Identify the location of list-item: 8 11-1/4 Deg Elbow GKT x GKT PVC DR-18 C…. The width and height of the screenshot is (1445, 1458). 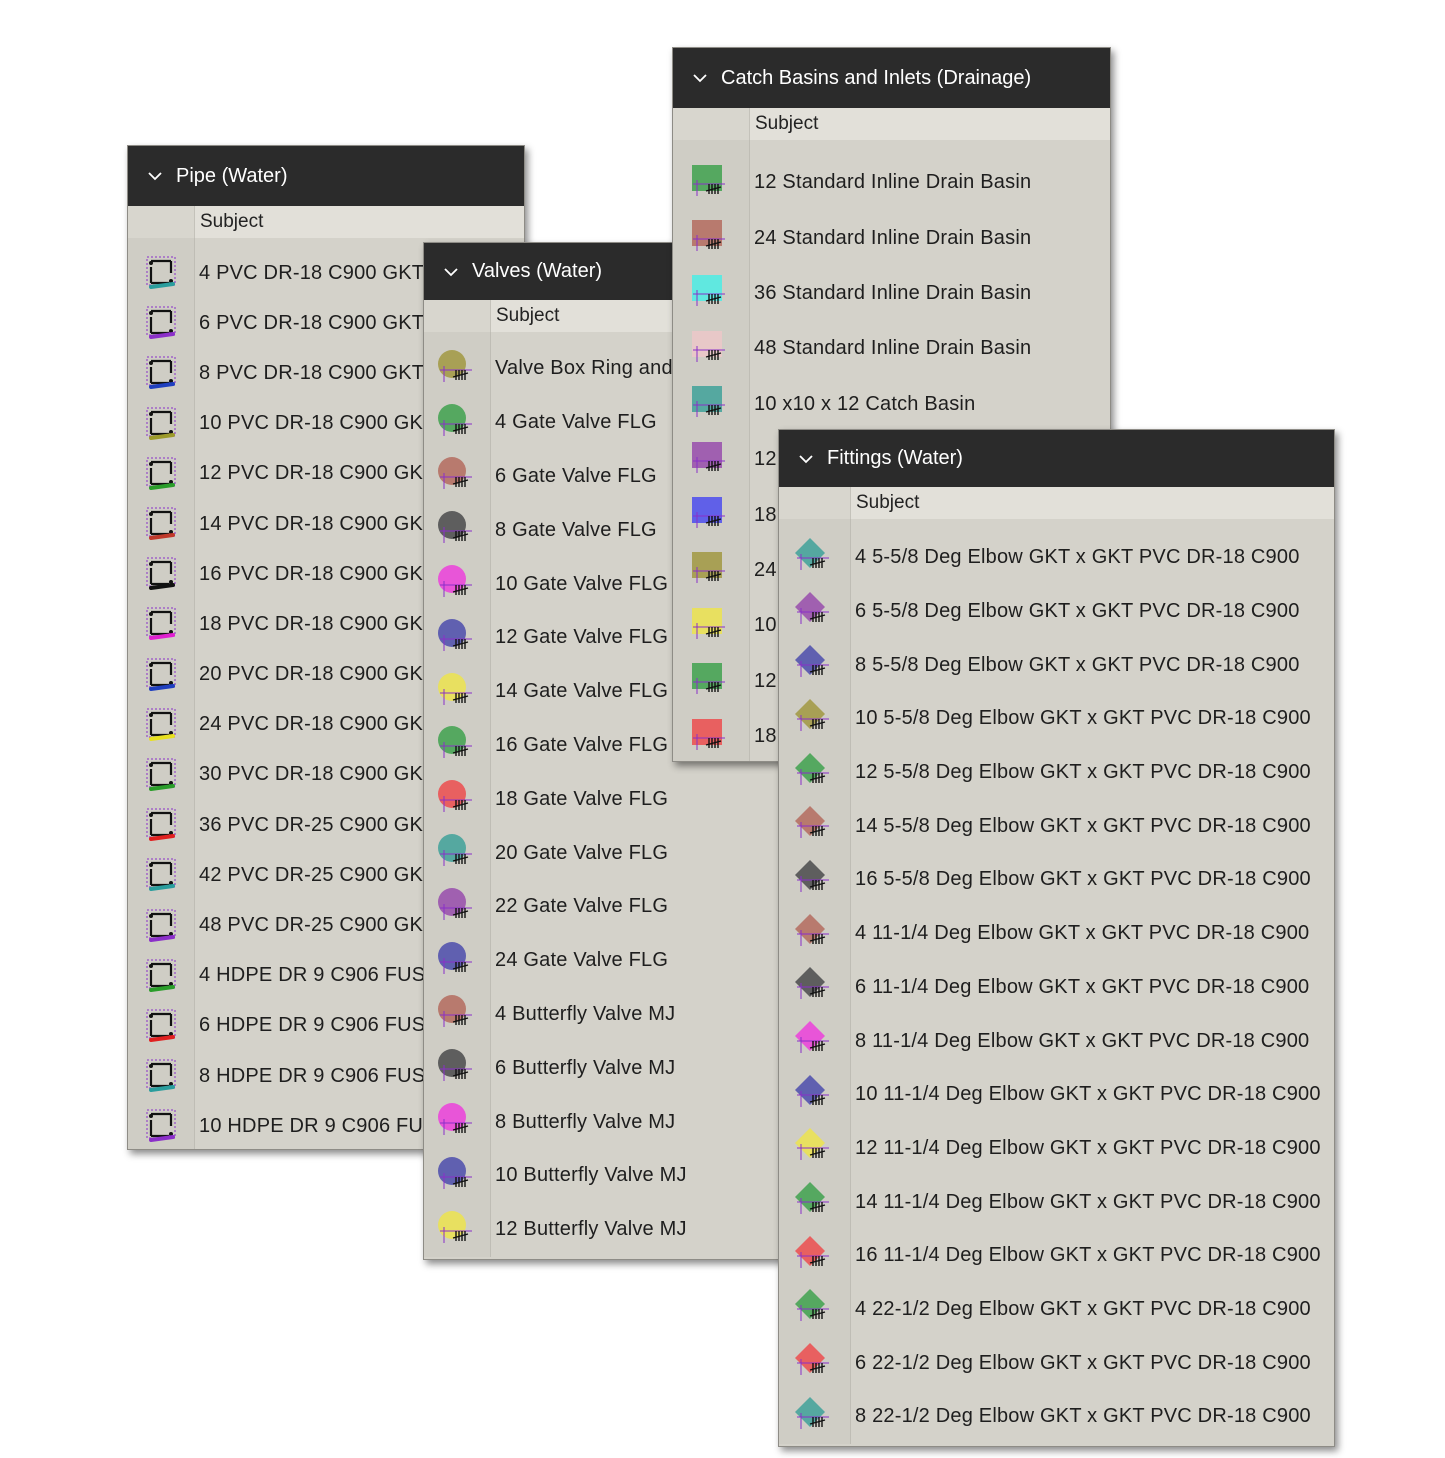
(1056, 1041).